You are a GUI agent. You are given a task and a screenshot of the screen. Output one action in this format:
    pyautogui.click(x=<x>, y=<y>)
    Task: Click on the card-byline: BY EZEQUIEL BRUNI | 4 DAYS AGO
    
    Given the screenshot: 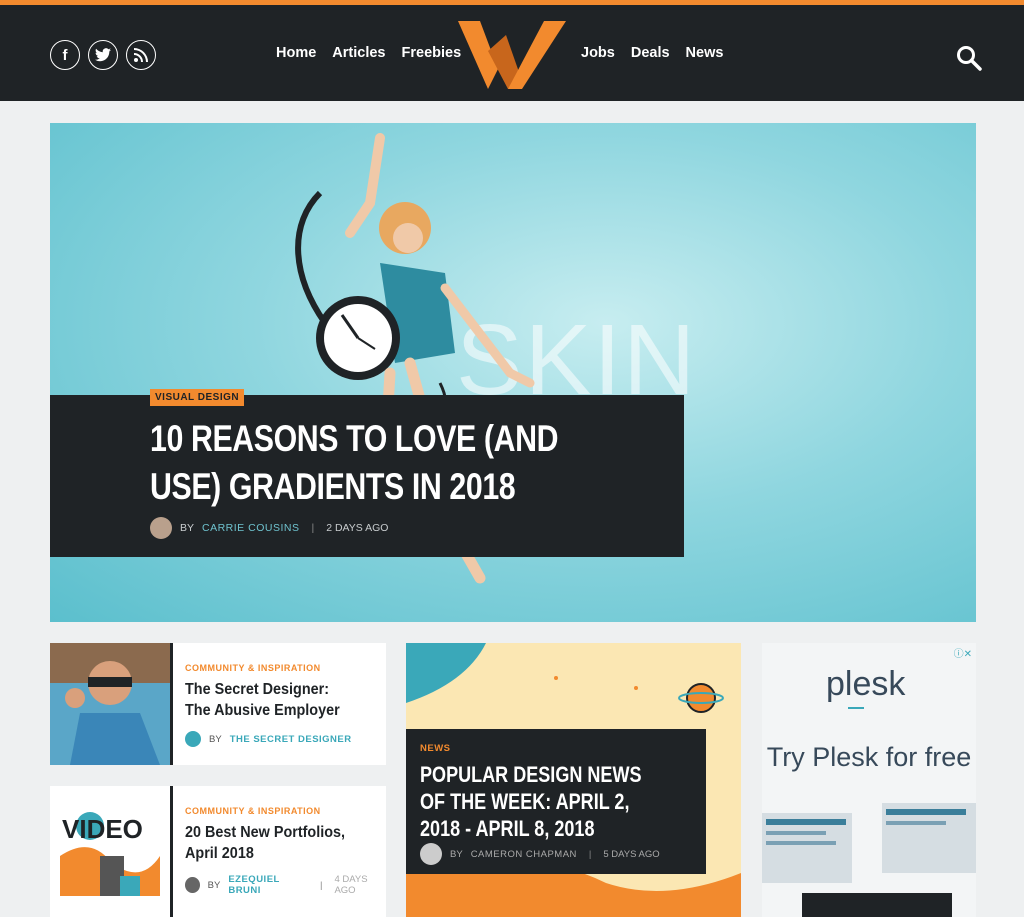 What is the action you would take?
    pyautogui.click(x=285, y=885)
    